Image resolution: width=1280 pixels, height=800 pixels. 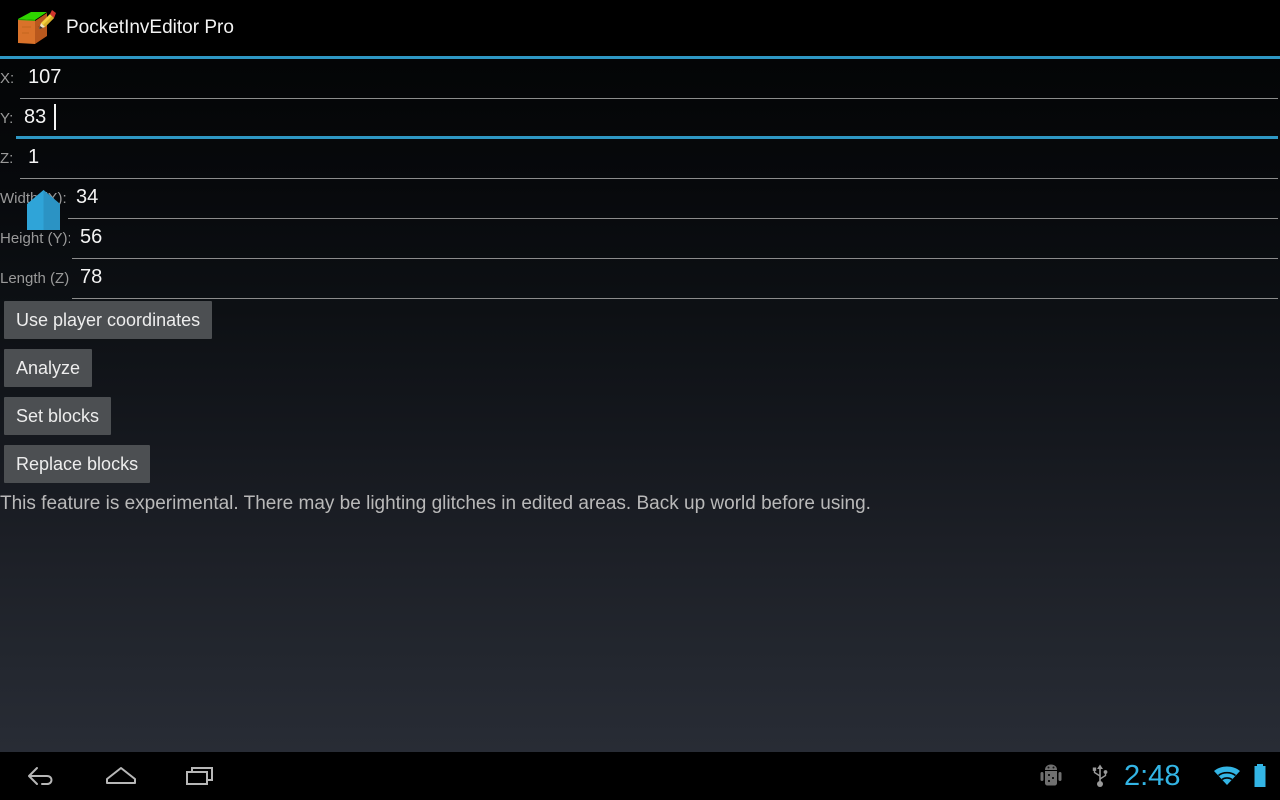 What do you see at coordinates (35, 278) in the screenshot?
I see `label-length: Length (Z):` at bounding box center [35, 278].